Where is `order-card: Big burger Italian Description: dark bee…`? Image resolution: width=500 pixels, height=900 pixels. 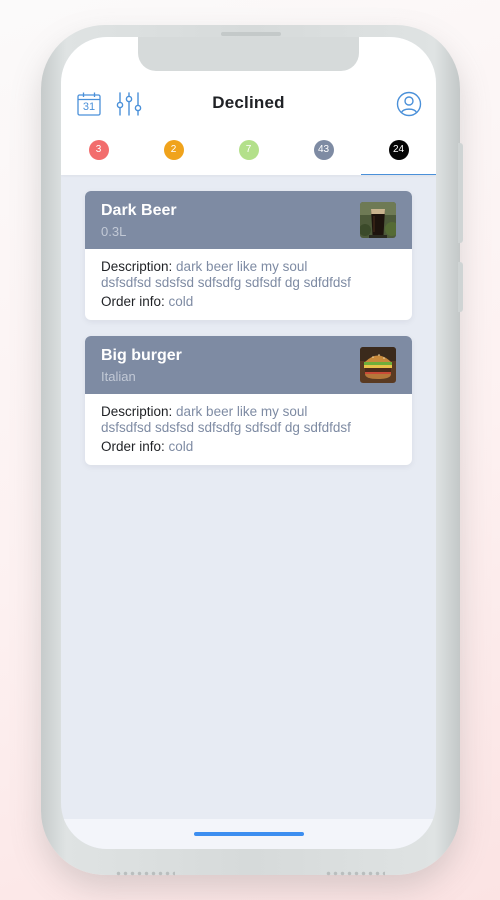
order-card: Big burger Italian Description: dark bee… is located at coordinates (248, 400).